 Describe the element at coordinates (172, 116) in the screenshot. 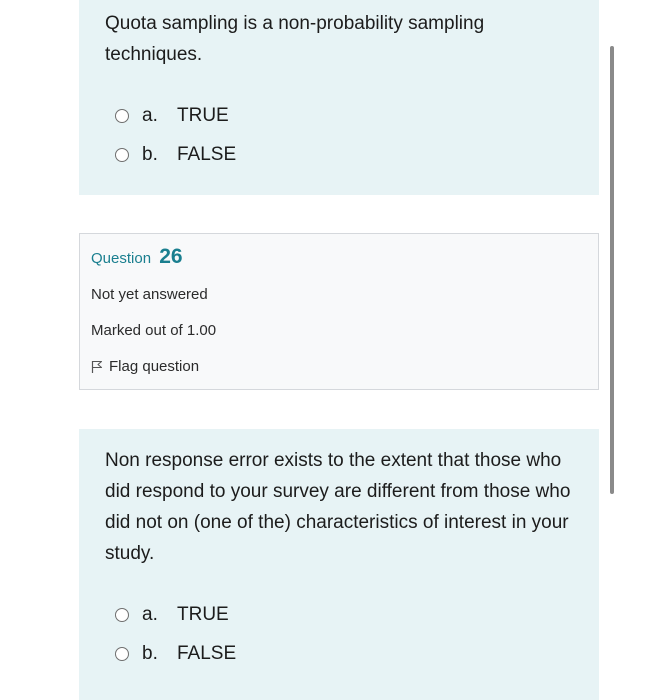

I see `question-25-option-a: a. TRUE` at that location.